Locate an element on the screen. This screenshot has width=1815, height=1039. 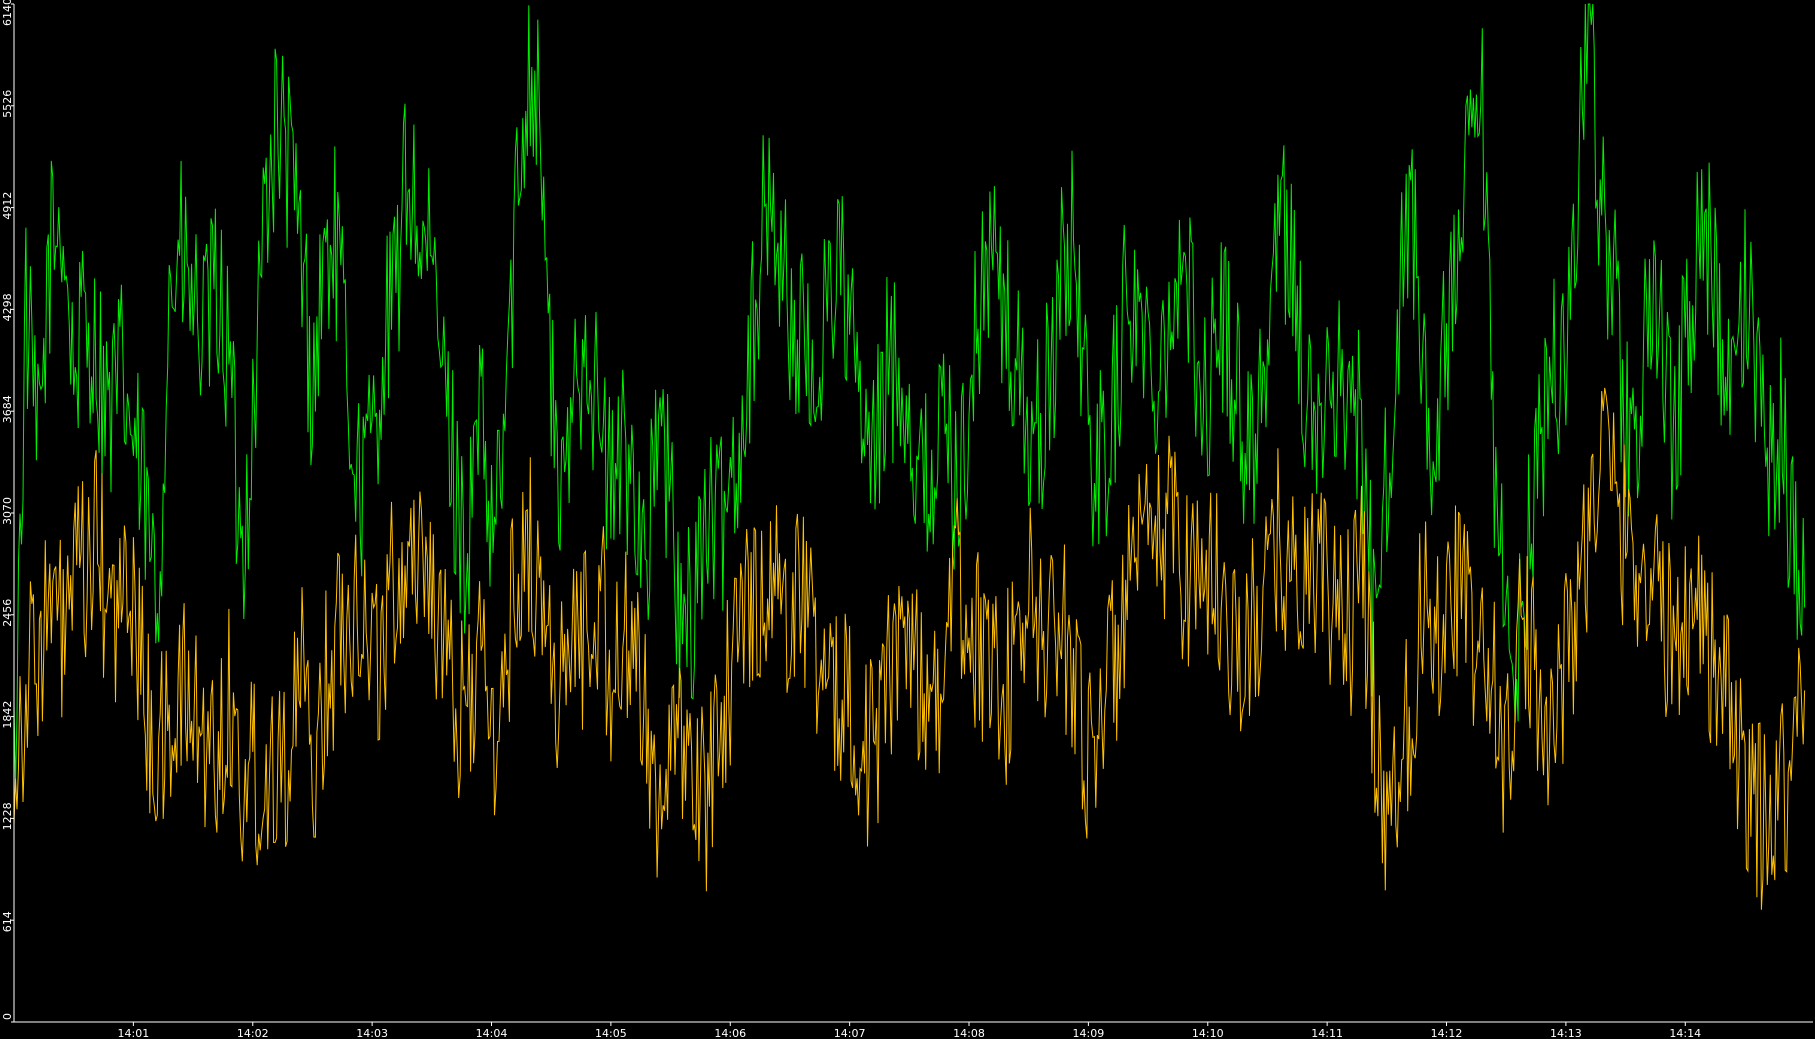
y-tick-label: 1842 is located at coordinates (7, 715).